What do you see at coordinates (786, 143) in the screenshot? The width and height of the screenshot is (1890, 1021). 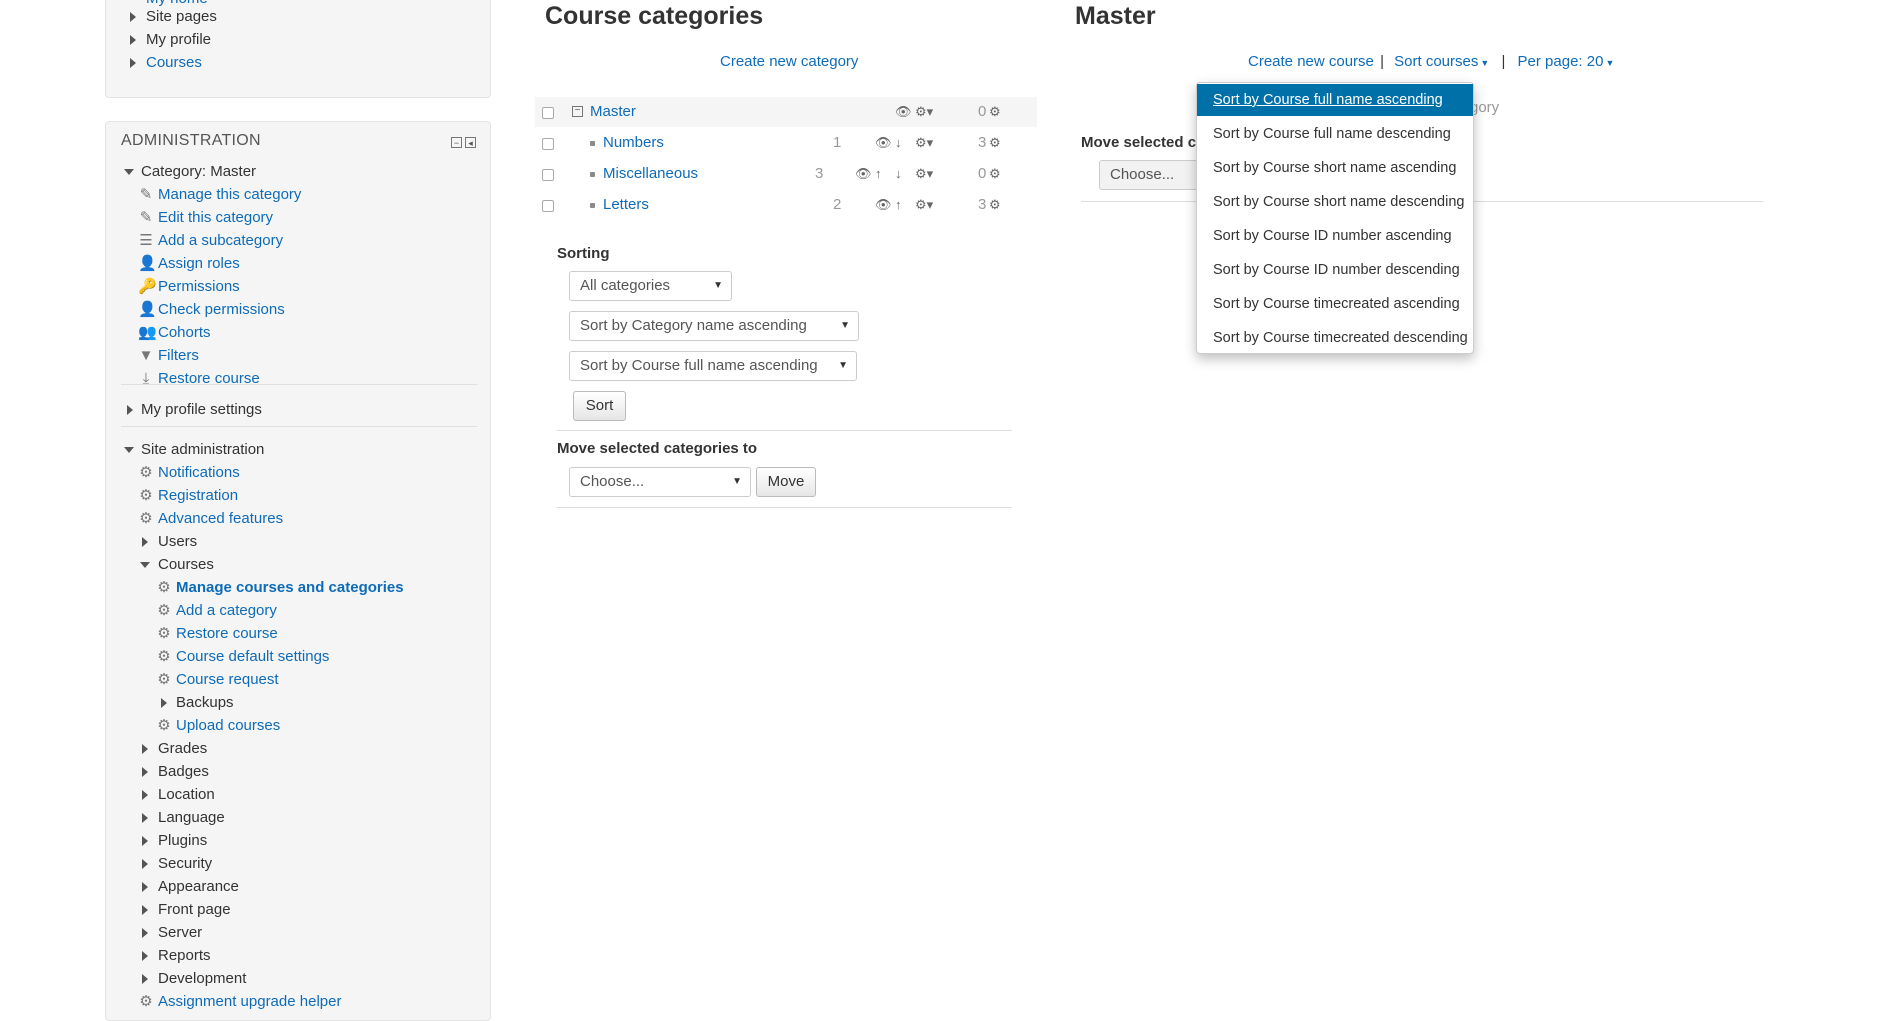 I see `category-row-numbers: Numbers 1 👁 ↓ ⚙▾ 3 ⚙` at bounding box center [786, 143].